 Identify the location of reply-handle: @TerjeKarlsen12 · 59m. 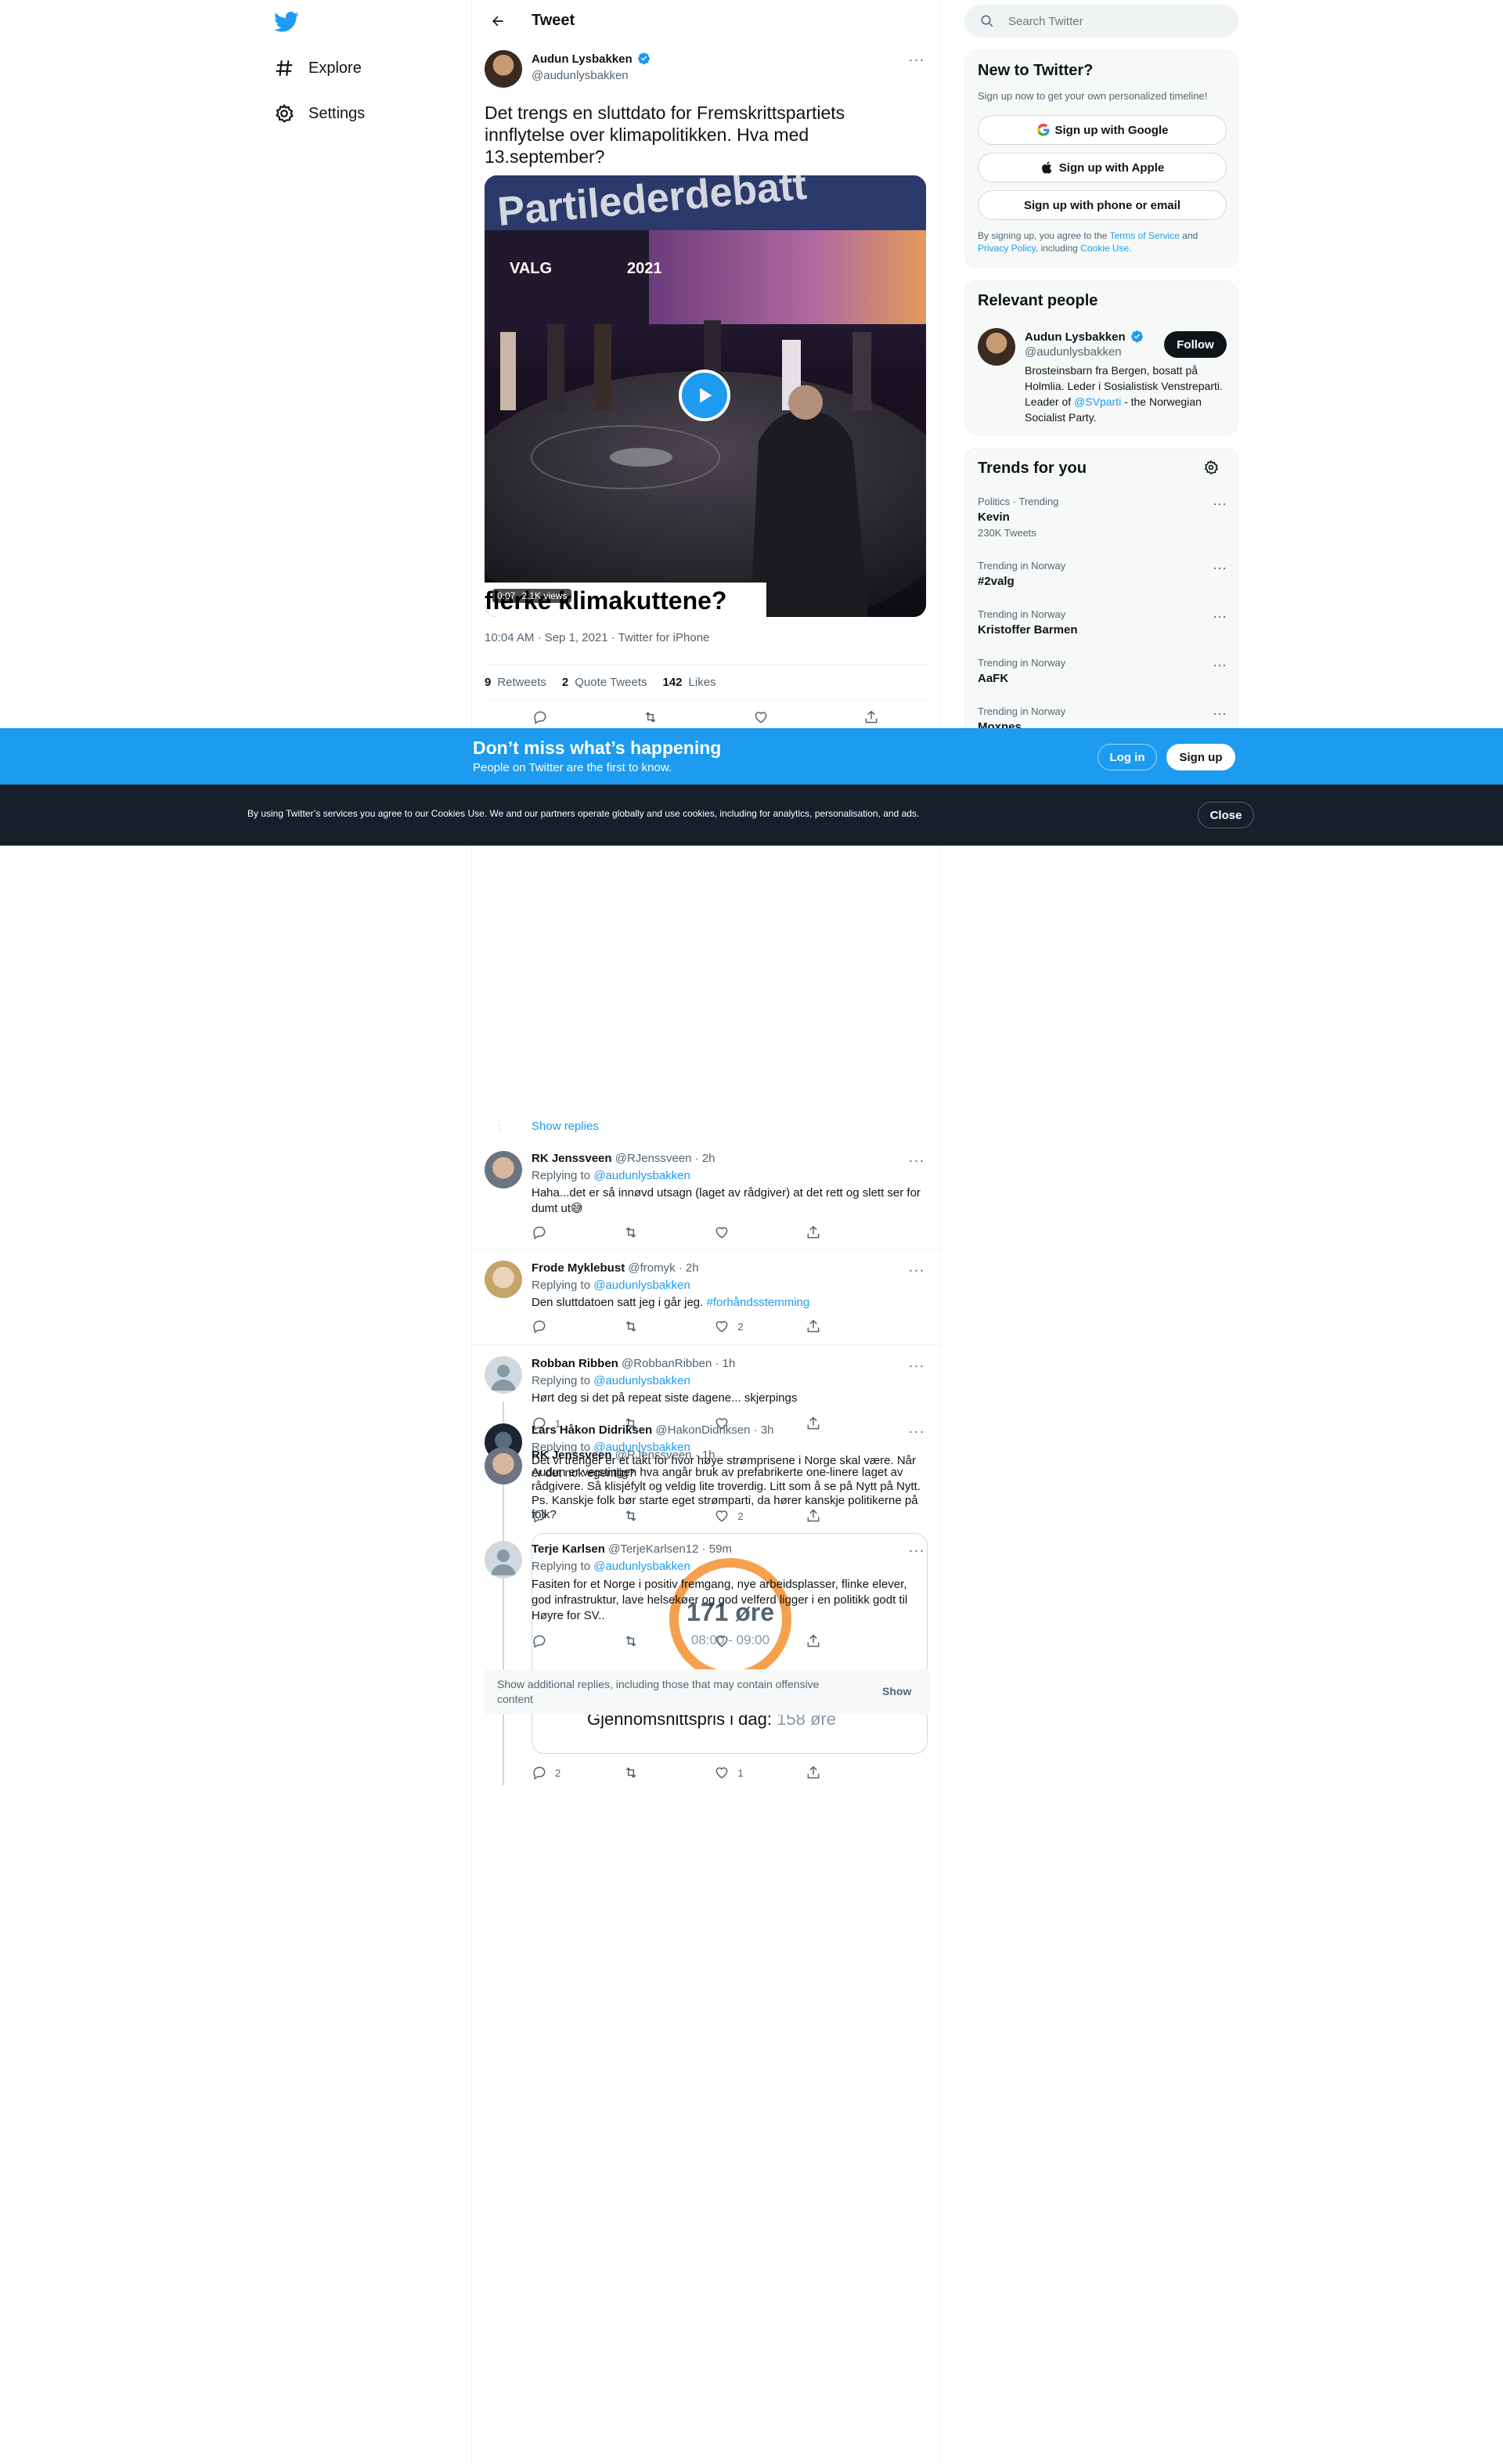
(670, 1549).